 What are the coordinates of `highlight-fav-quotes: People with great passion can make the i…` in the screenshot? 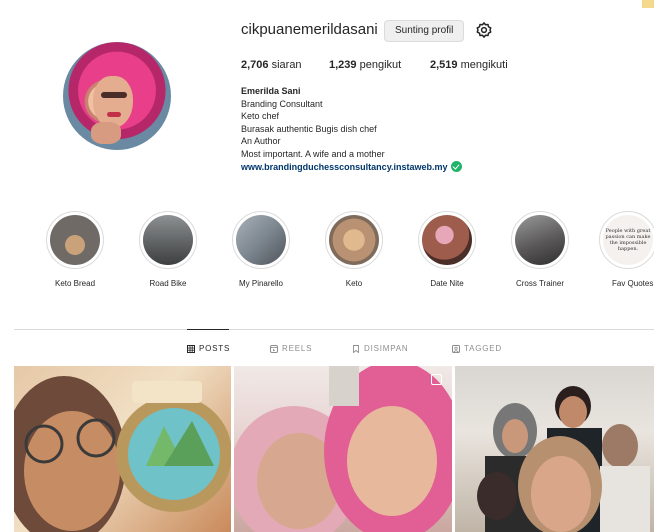 It's located at (625, 249).